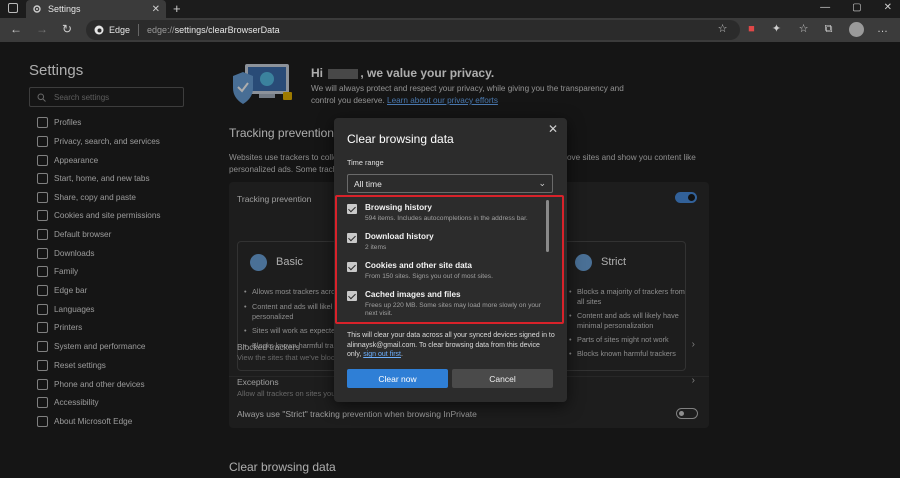  What do you see at coordinates (67, 29) in the screenshot?
I see `refresh-icon: ↻` at bounding box center [67, 29].